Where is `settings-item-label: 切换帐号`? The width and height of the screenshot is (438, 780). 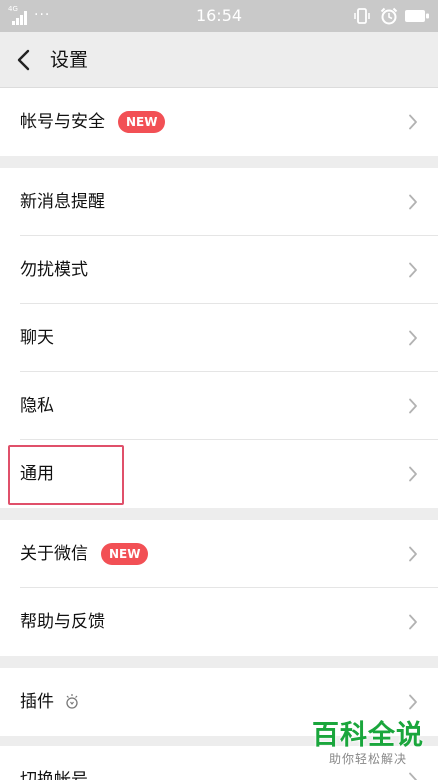
settings-item-label: 切换帐号 is located at coordinates (54, 775).